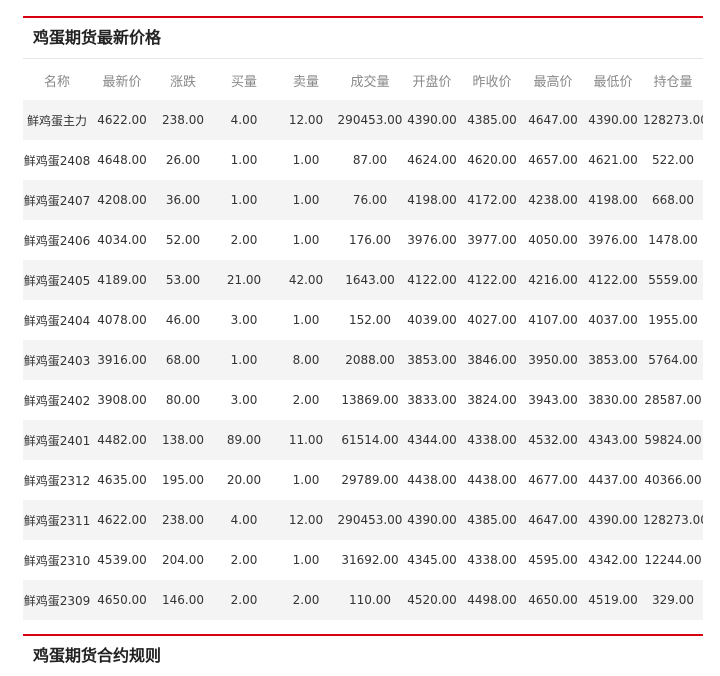 This screenshot has width=720, height=676. Describe the element at coordinates (432, 360) in the screenshot. I see `cell-open: 3853.00` at that location.